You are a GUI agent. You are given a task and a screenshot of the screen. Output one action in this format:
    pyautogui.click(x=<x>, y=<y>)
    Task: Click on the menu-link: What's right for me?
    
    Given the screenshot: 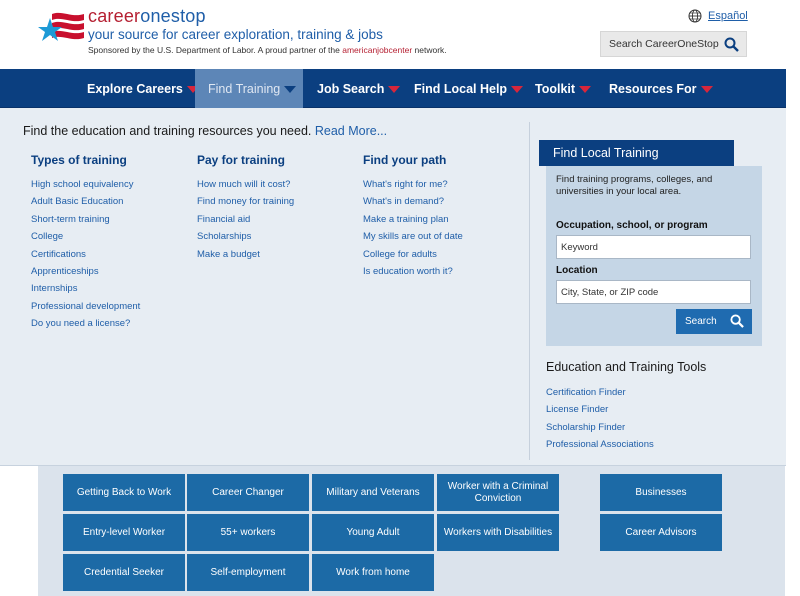 What is the action you would take?
    pyautogui.click(x=413, y=184)
    